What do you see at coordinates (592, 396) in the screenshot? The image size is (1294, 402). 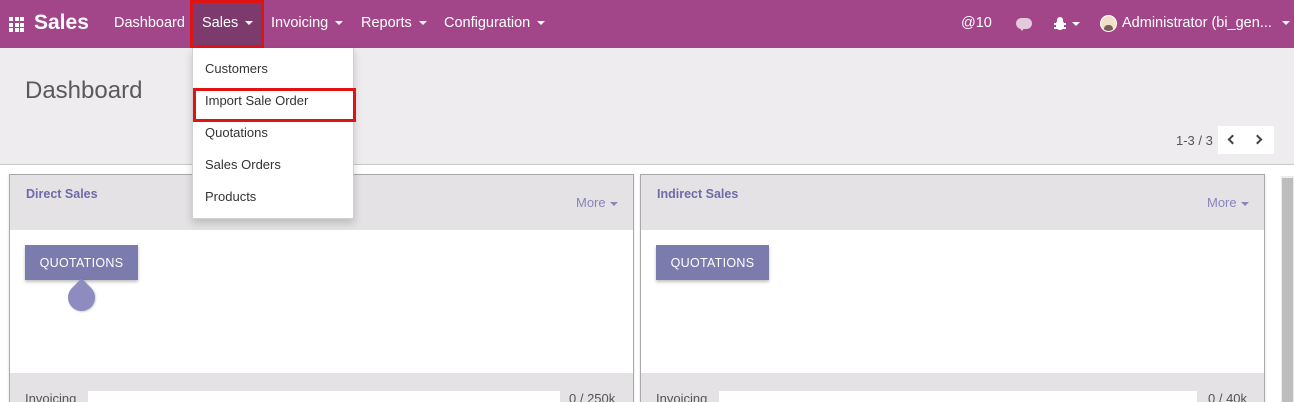 I see `invoicing-progress-value: 0 / 250k` at bounding box center [592, 396].